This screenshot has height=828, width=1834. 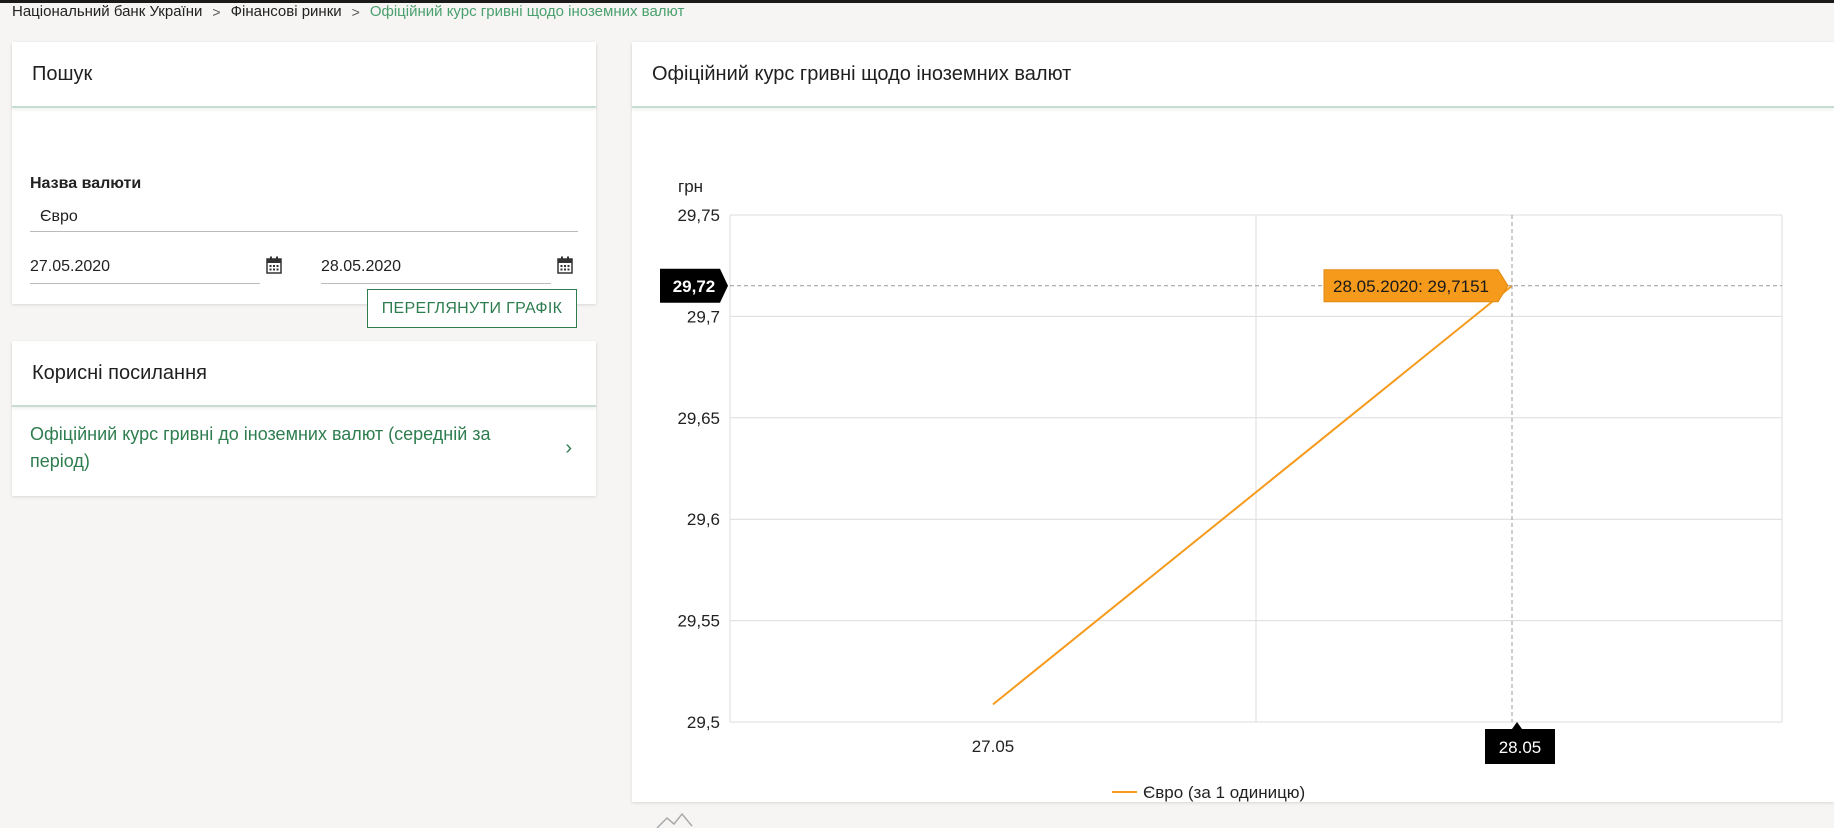 What do you see at coordinates (107, 12) in the screenshot?
I see `breadcrumb-item-nbu: Національний банк України` at bounding box center [107, 12].